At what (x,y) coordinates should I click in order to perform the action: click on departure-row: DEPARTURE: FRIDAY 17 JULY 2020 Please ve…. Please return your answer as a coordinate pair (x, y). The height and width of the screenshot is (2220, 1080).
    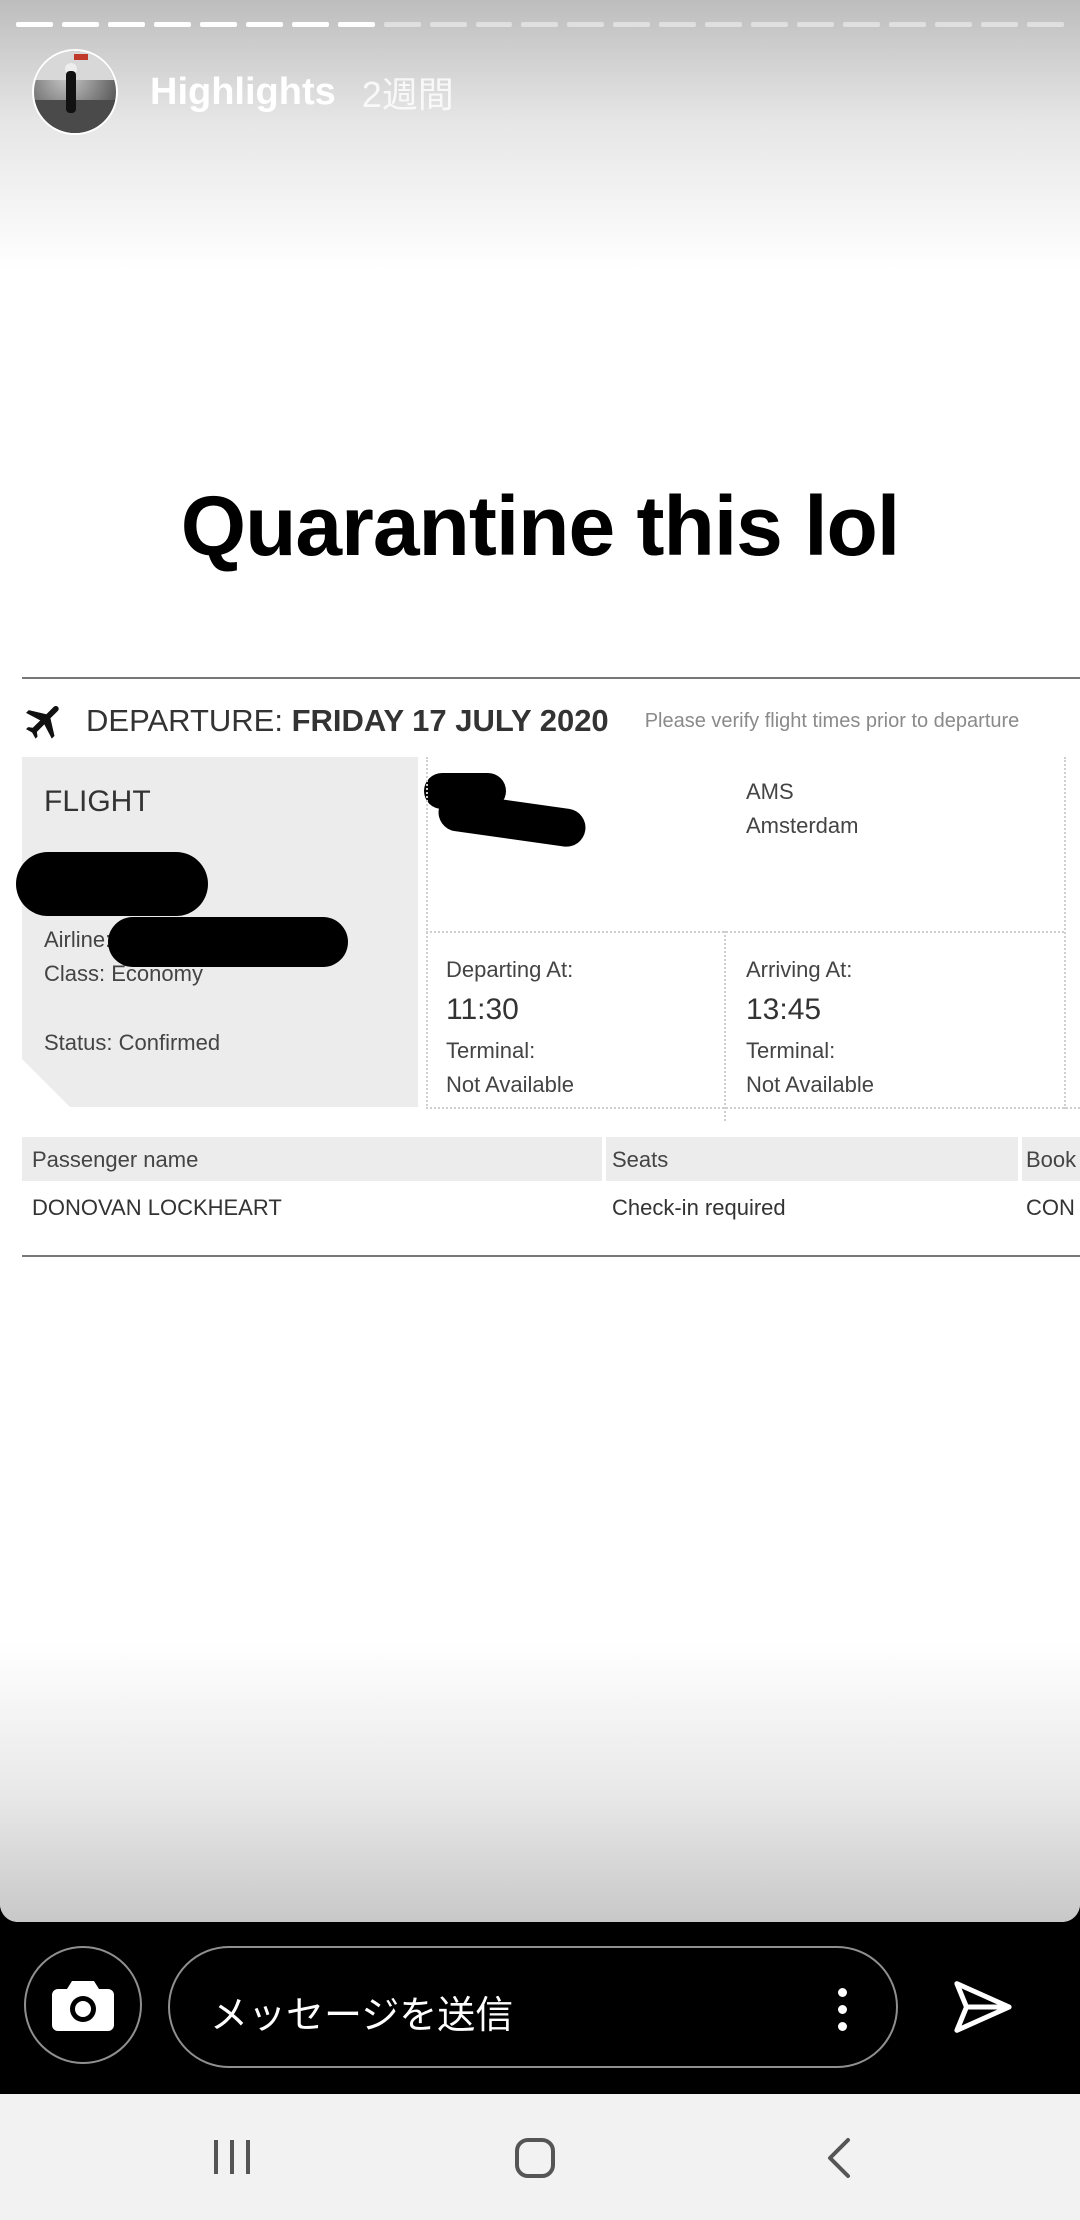
    Looking at the image, I should click on (520, 721).